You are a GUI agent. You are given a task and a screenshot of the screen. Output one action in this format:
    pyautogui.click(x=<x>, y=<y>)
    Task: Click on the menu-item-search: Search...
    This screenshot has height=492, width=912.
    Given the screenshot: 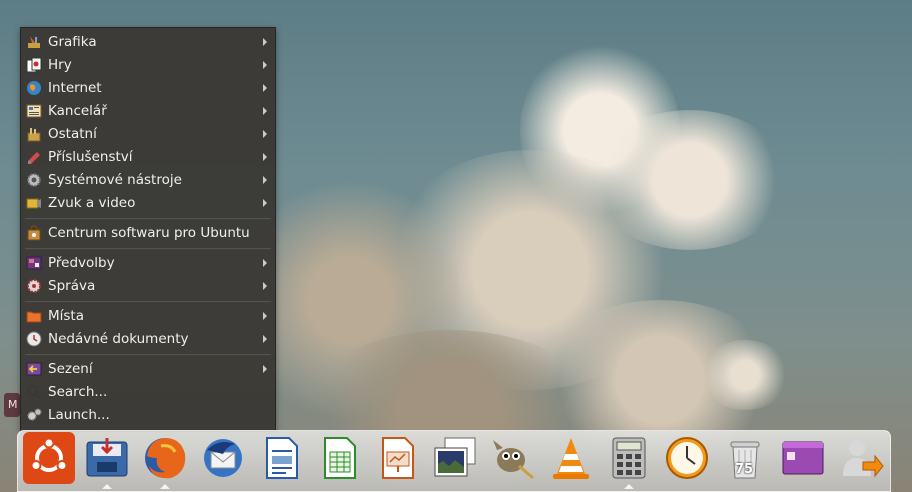 What is the action you would take?
    pyautogui.click(x=148, y=392)
    